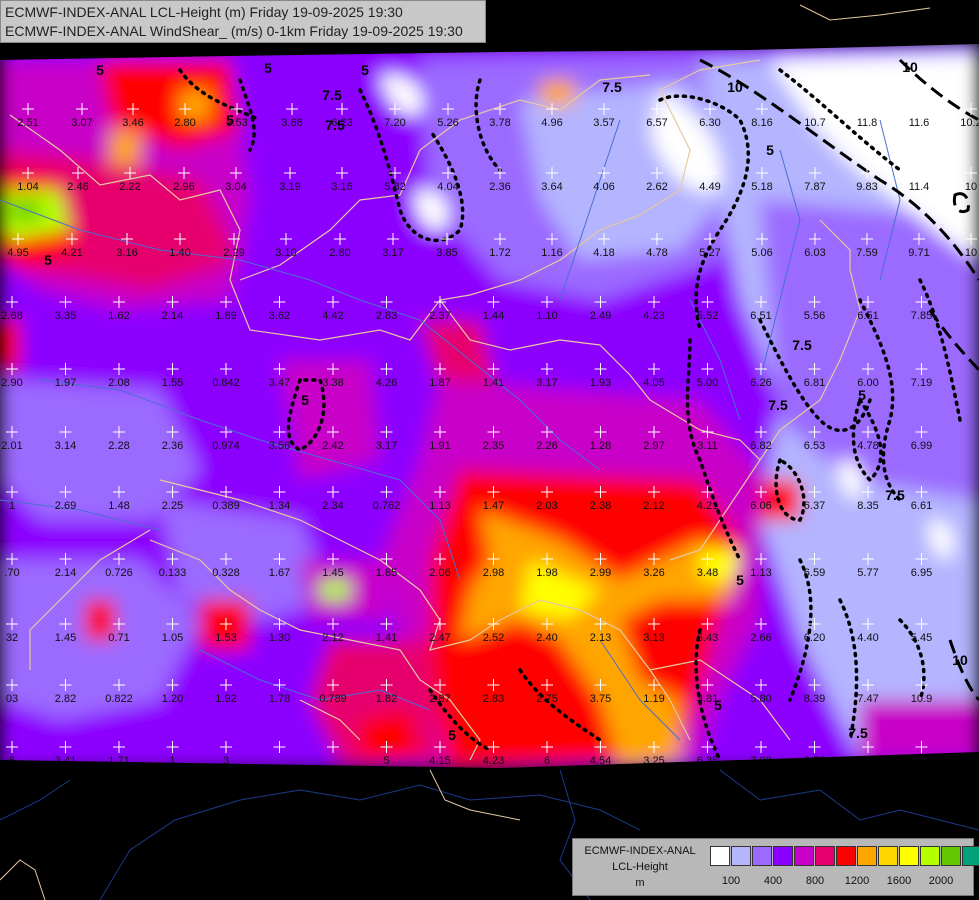  I want to click on station-value: 0.974, so click(226, 446).